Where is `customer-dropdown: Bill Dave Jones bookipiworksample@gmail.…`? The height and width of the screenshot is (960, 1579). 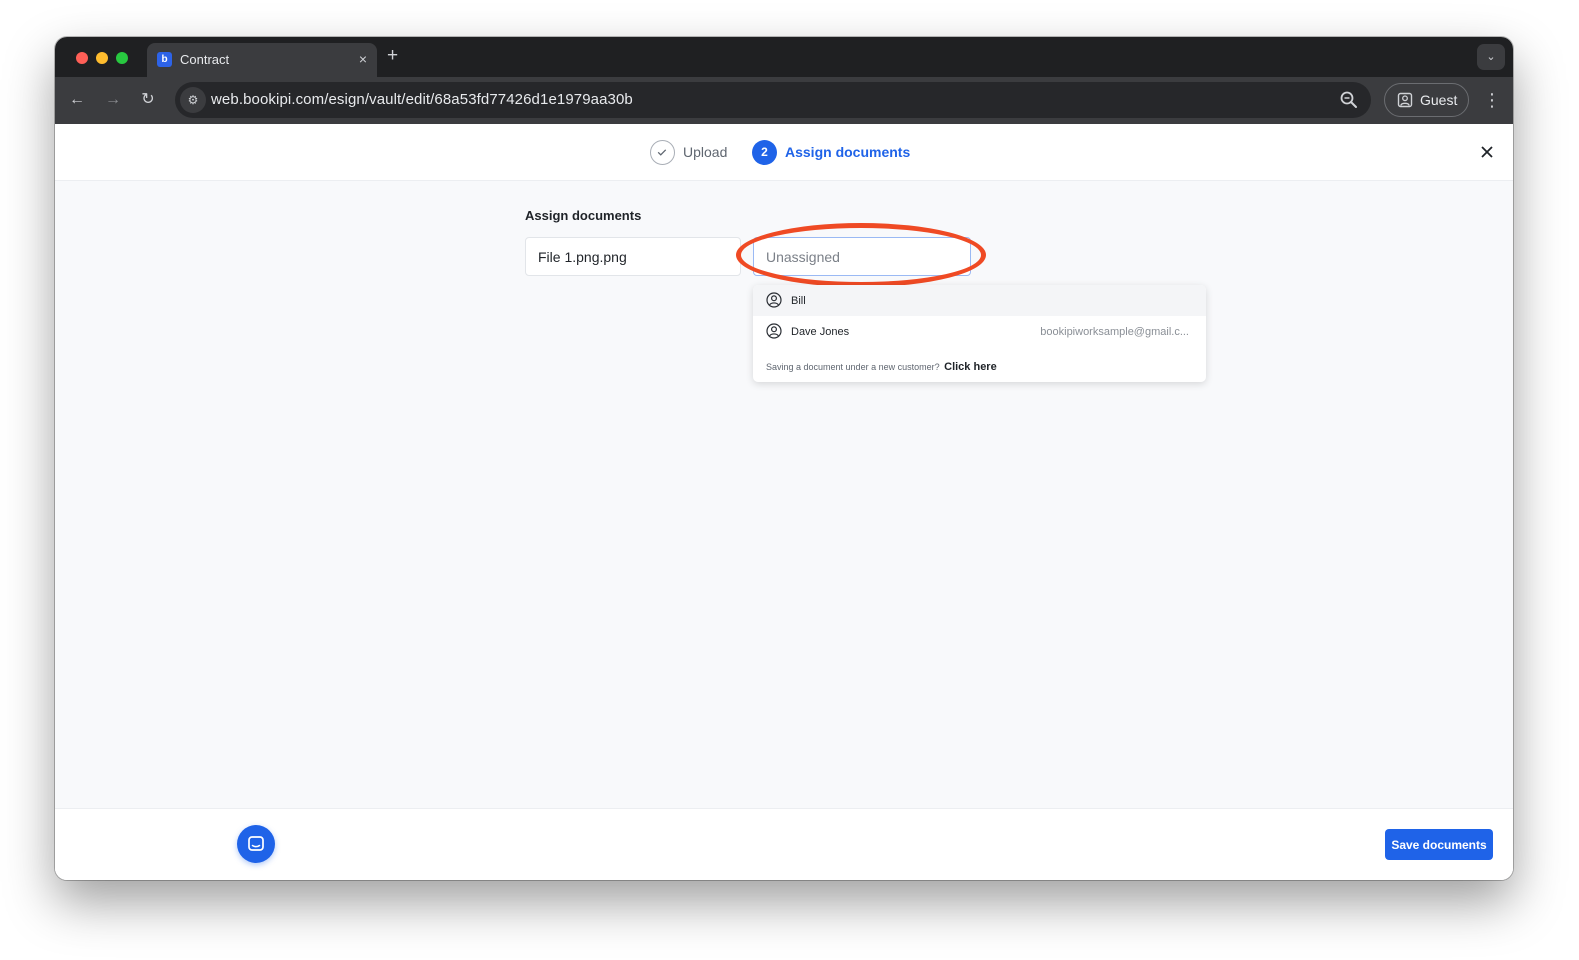 customer-dropdown: Bill Dave Jones bookipiworksample@gmail.… is located at coordinates (979, 333).